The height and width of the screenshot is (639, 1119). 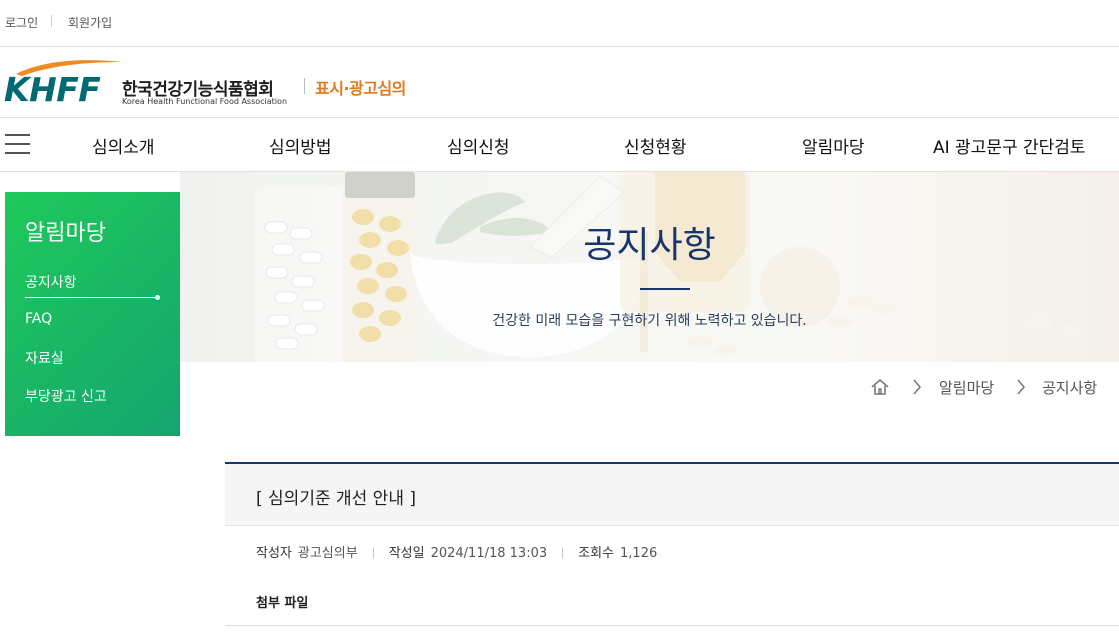 What do you see at coordinates (1009, 145) in the screenshot?
I see `nav-item-ai-review: AI 광고문구 간단검토` at bounding box center [1009, 145].